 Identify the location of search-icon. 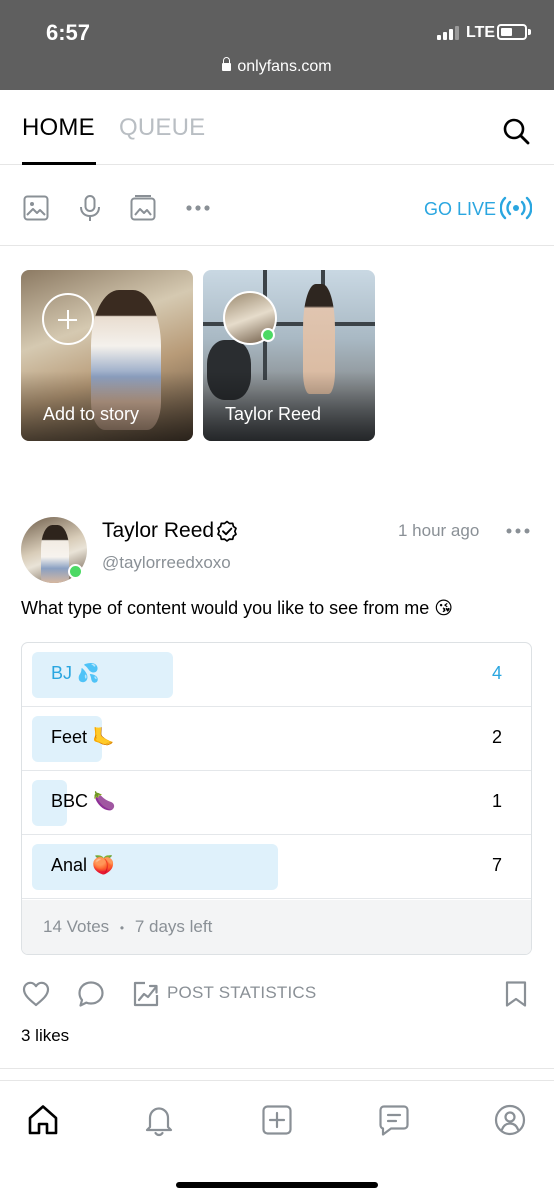
(516, 131).